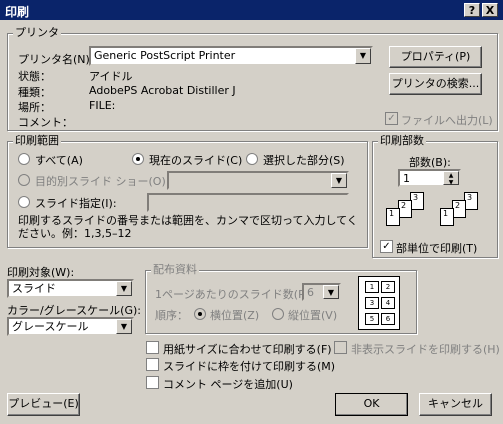 The height and width of the screenshot is (424, 503). I want to click on handout-slide-6: 6, so click(388, 319).